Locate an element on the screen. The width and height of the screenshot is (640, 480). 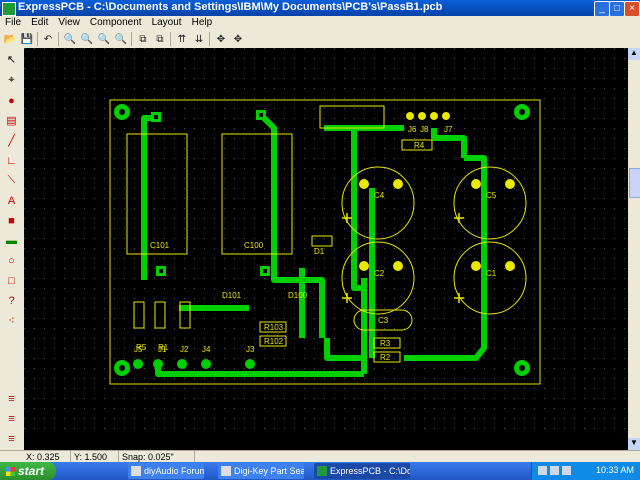
start-button: start is located at coordinates (28, 471).